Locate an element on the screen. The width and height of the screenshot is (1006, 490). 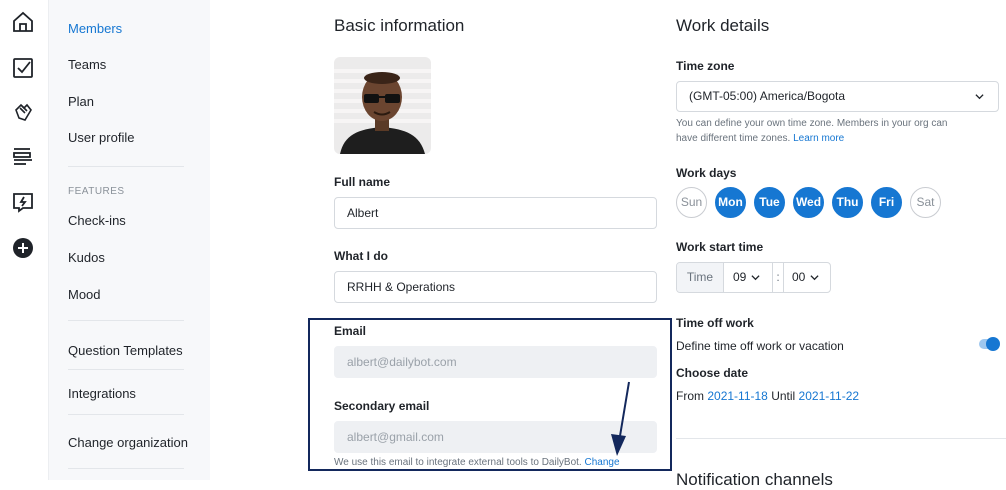
what-i-do-input: RRHH & Operations is located at coordinates (495, 287).